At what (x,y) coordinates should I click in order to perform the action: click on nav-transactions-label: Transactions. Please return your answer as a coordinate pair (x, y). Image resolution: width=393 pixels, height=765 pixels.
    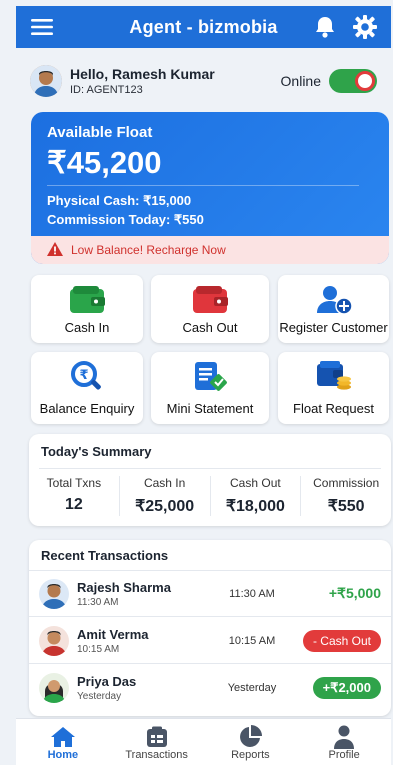
    Looking at the image, I should click on (156, 755).